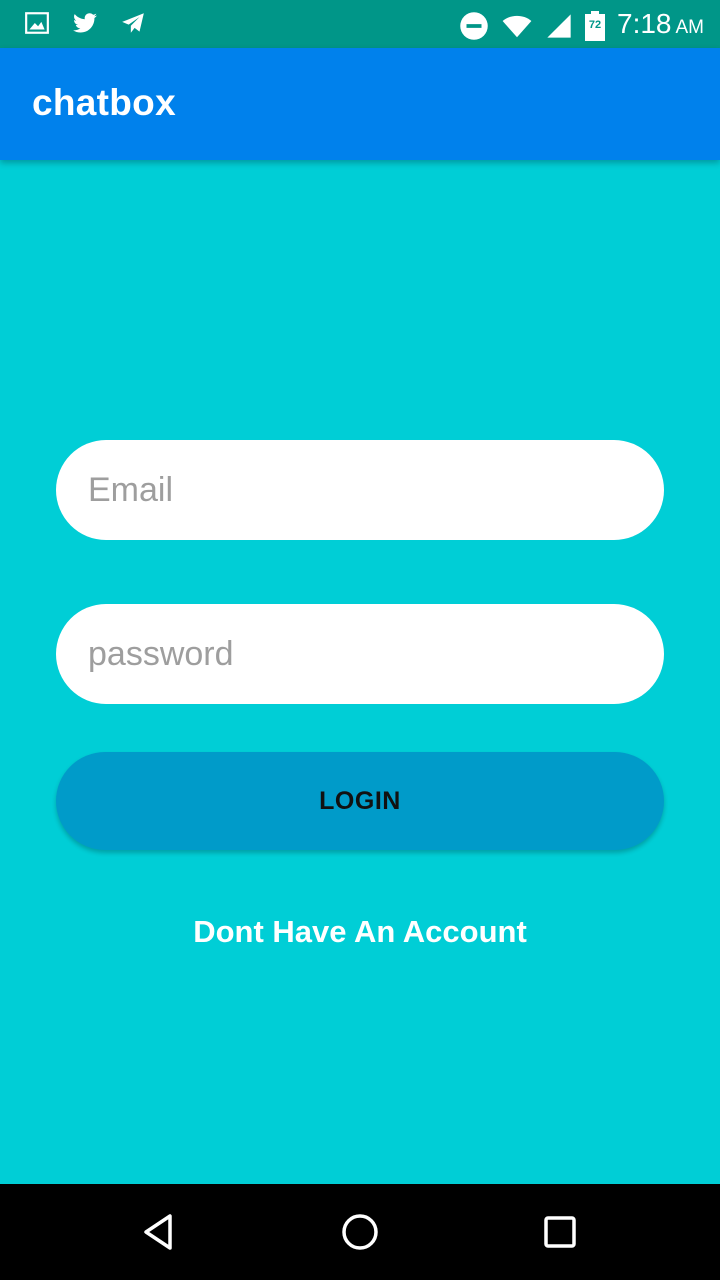 The width and height of the screenshot is (720, 1280). What do you see at coordinates (360, 801) in the screenshot?
I see `login-button: LOGIN` at bounding box center [360, 801].